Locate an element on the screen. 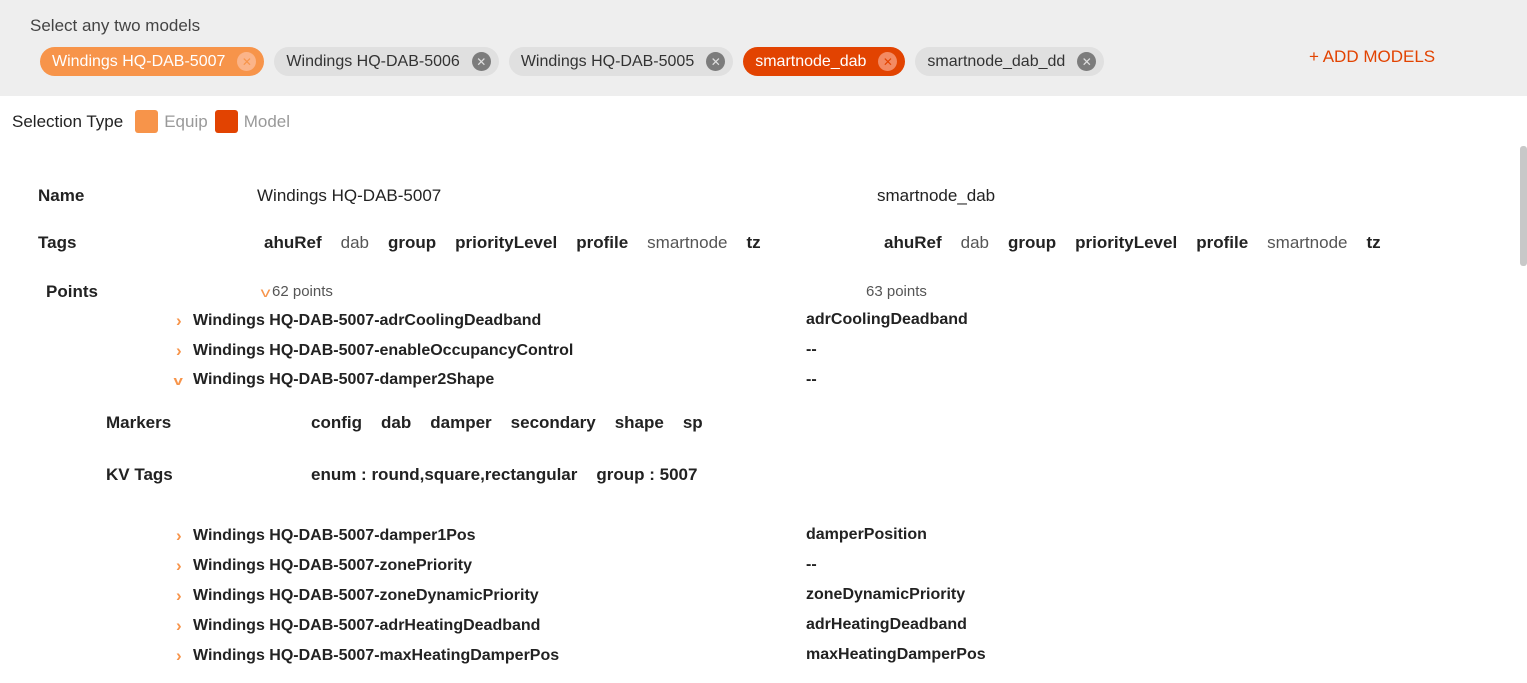  marker-tag: sp is located at coordinates (692, 422).